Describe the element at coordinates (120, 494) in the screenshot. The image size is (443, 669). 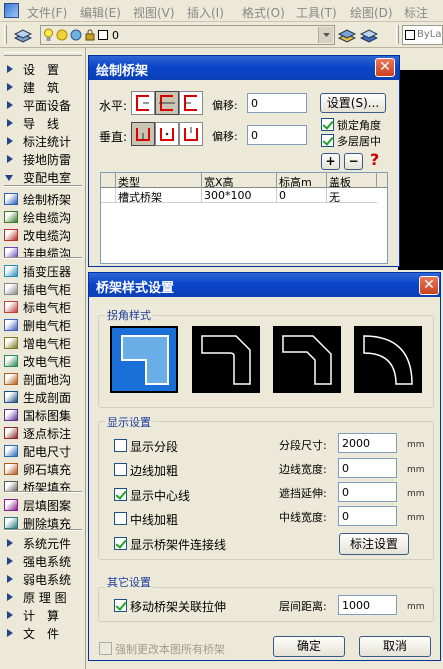
I see `show-centerline-checkbox` at that location.